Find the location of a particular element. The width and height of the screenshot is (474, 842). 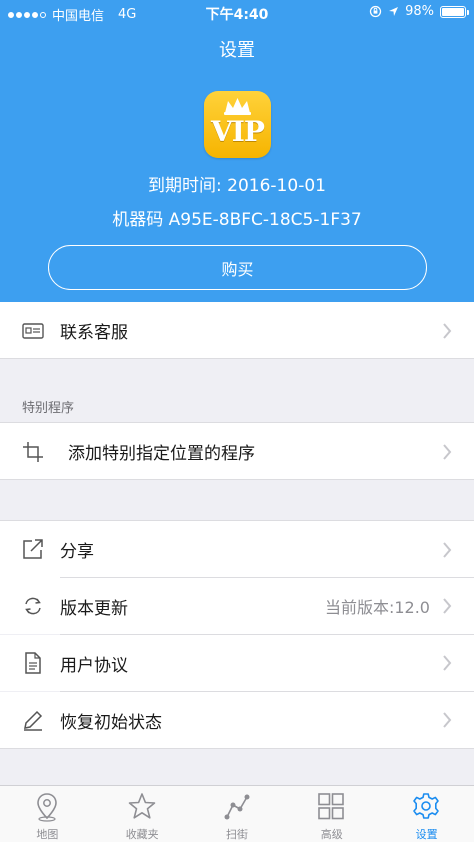

machine-code: 机器码 A95E-8BFC-18C5-1F37 is located at coordinates (237, 220).